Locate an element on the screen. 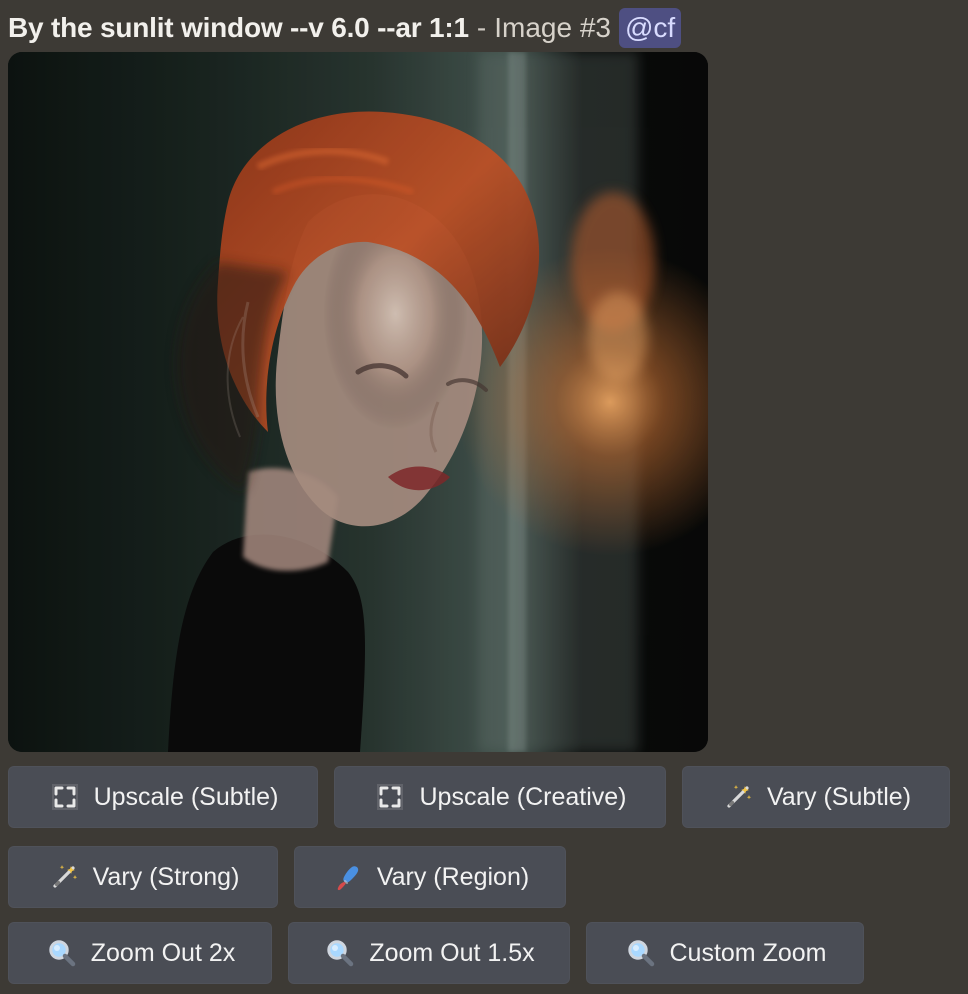 The image size is (968, 994). button-label: Zoom Out 2x is located at coordinates (163, 952).